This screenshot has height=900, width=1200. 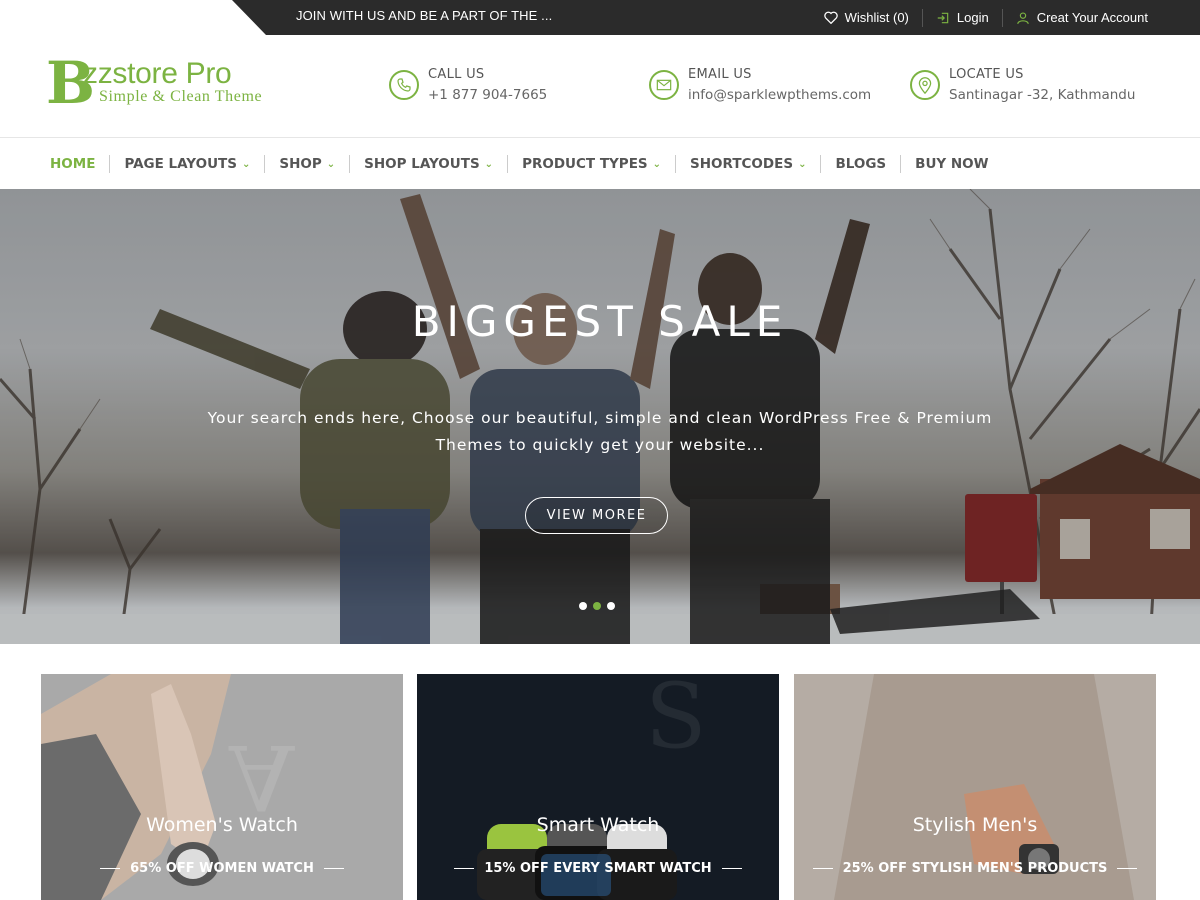 I want to click on contact-location-label: LOCATE US, so click(x=986, y=74).